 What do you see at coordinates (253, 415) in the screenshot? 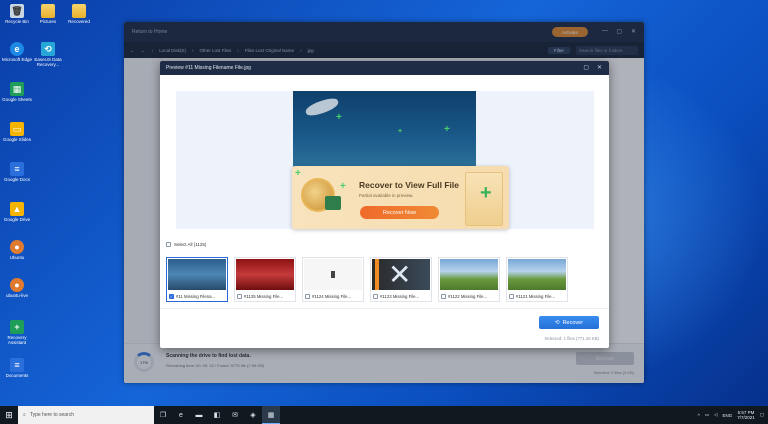
I see `app-taskbar-icon: ◈` at bounding box center [253, 415].